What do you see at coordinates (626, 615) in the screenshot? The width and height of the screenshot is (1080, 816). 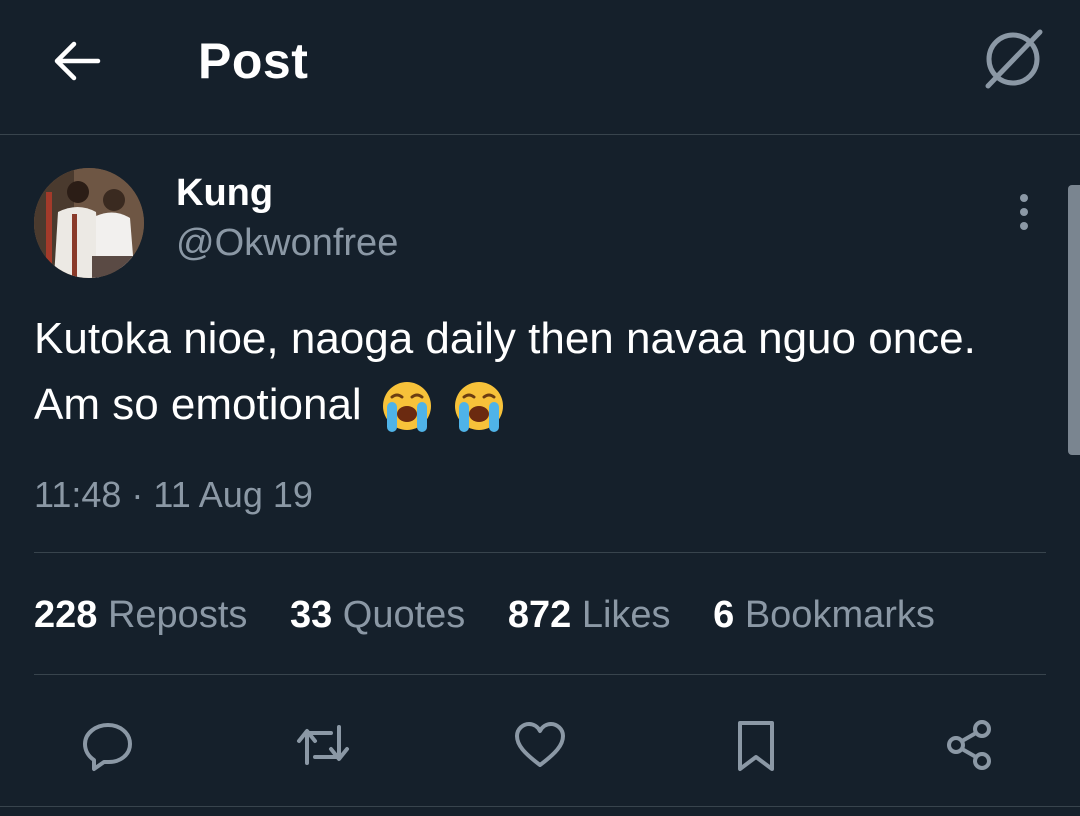 I see `stat-label: Likes` at bounding box center [626, 615].